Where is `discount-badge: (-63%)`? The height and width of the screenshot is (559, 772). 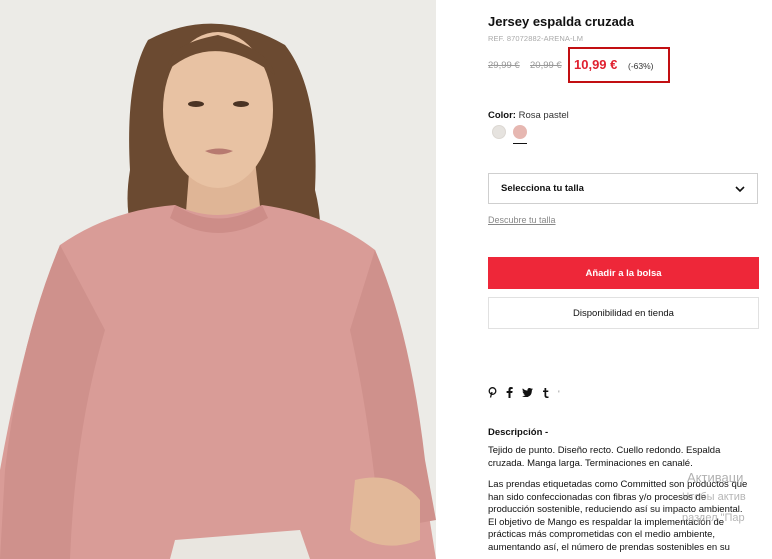
discount-badge: (-63%) is located at coordinates (641, 66).